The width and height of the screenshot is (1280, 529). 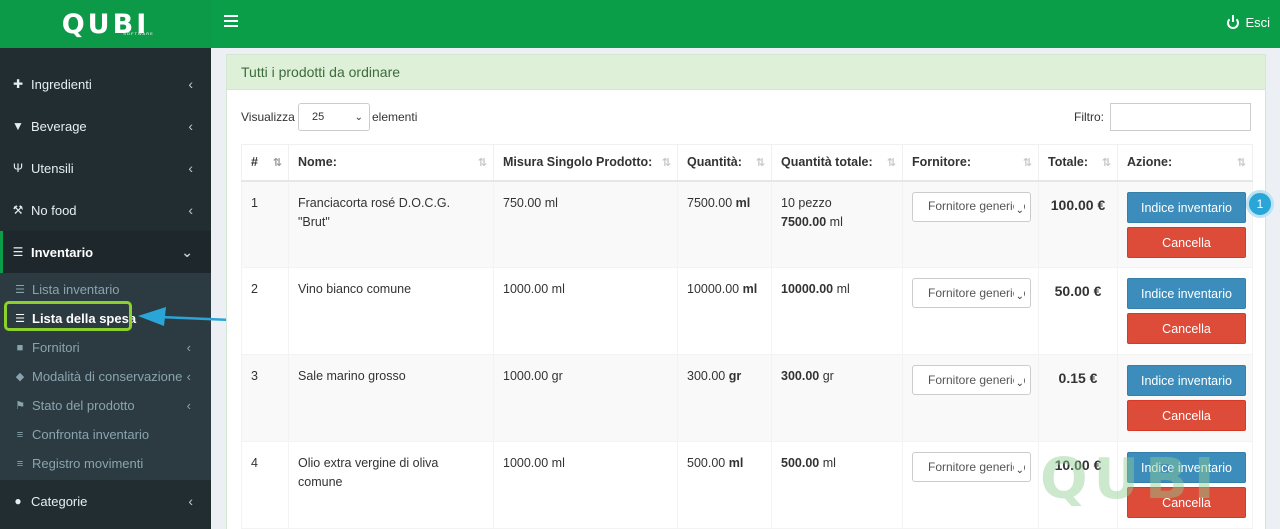 What do you see at coordinates (20, 319) in the screenshot?
I see `list-ul-icon: ☰` at bounding box center [20, 319].